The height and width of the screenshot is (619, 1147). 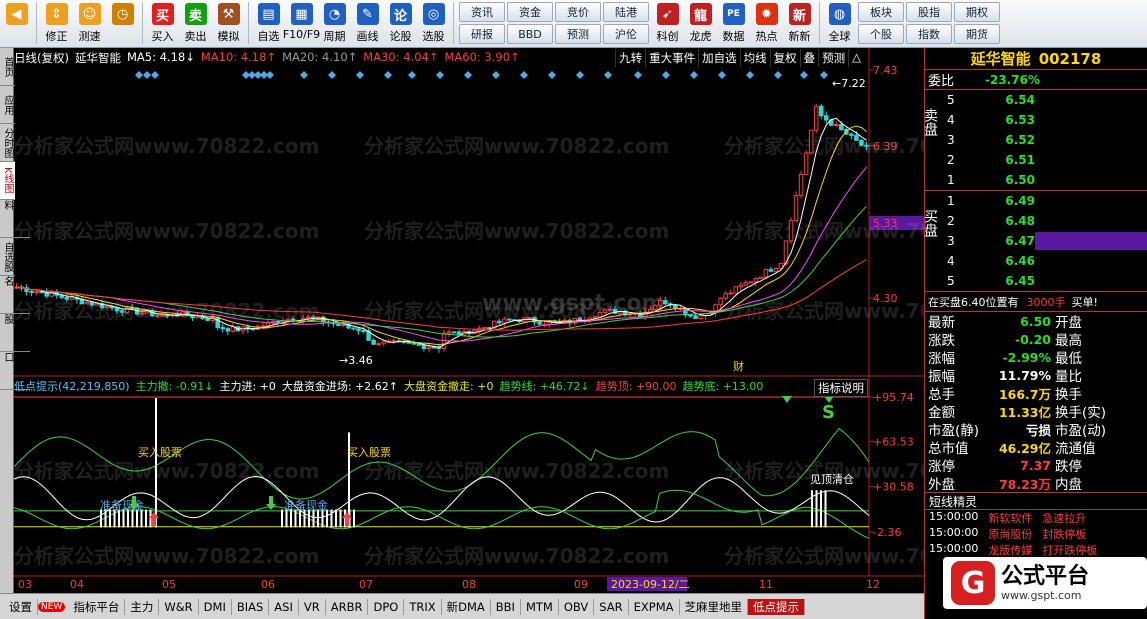 I want to click on grid2-button-2: 期权, so click(x=977, y=12).